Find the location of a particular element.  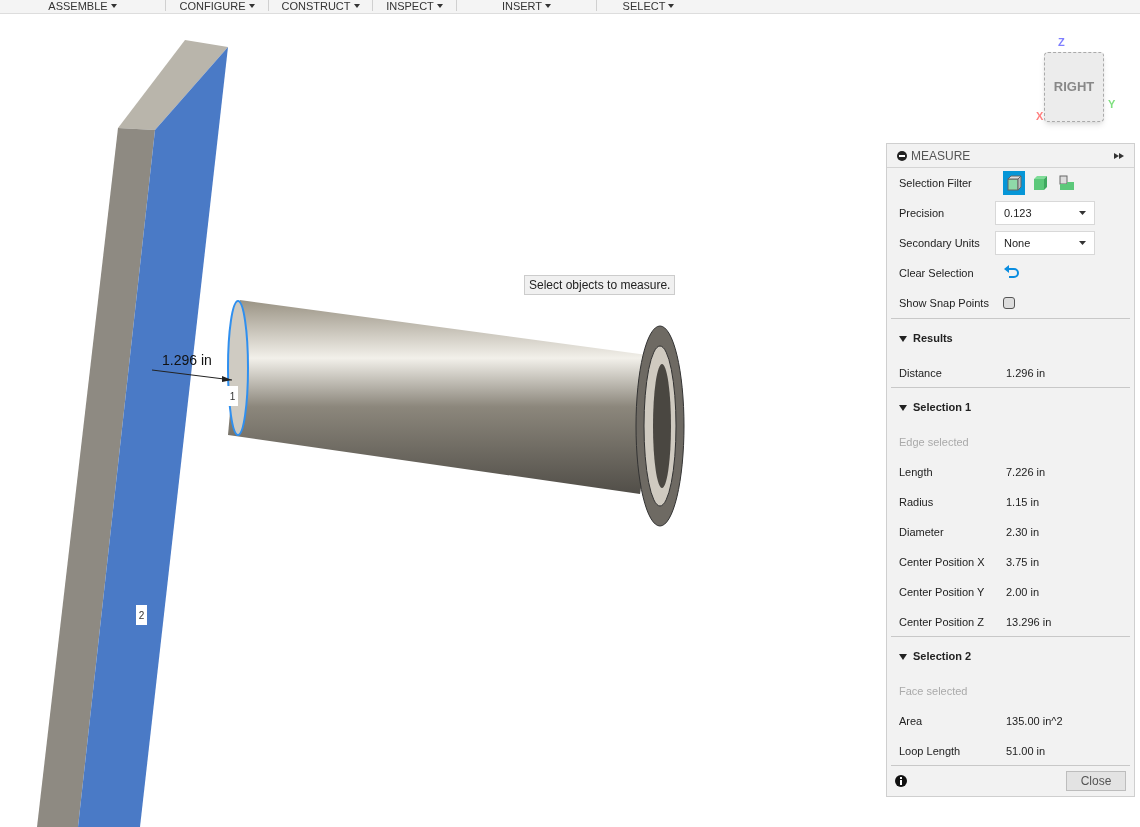

units-dropdown: None is located at coordinates (1045, 243).